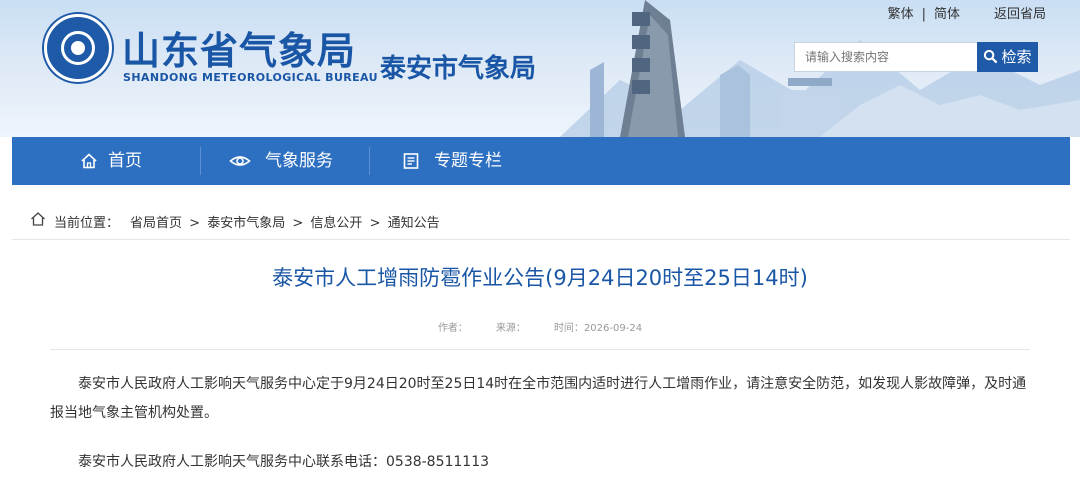  What do you see at coordinates (568, 328) in the screenshot?
I see `time-label: 时间：` at bounding box center [568, 328].